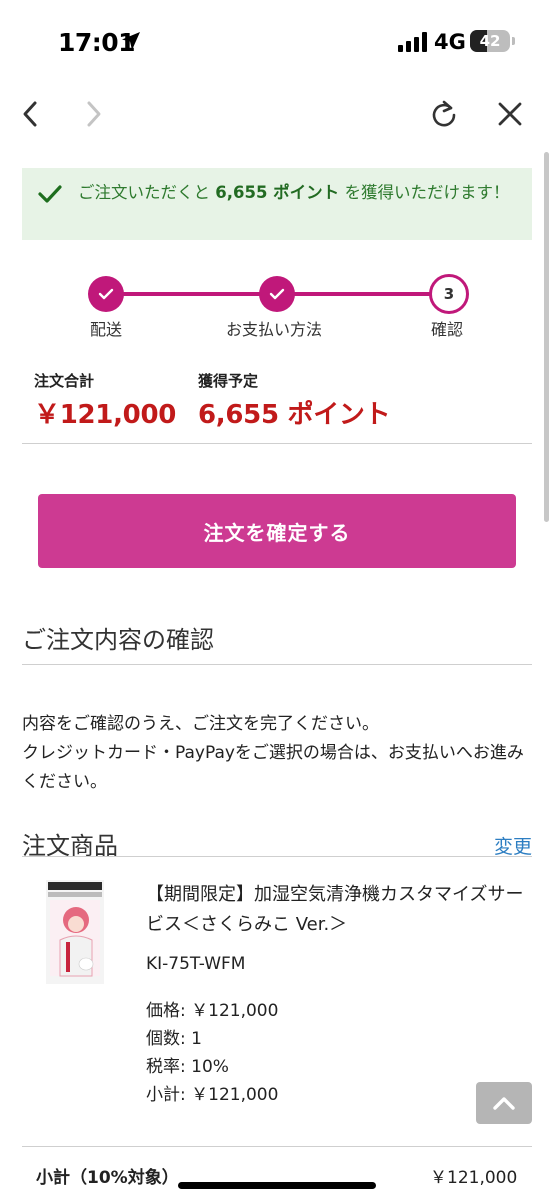 Image resolution: width=554 pixels, height=1200 pixels. What do you see at coordinates (106, 329) in the screenshot?
I see `step-1-label: 配送` at bounding box center [106, 329].